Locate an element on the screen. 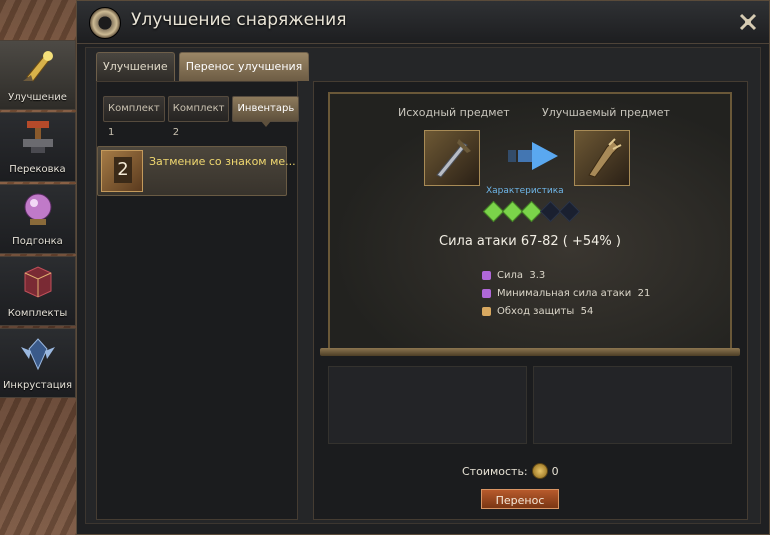  gem-empty is located at coordinates (569, 211).